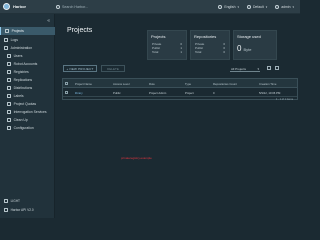  I want to click on storage-card-title: Storage used, so click(249, 36).